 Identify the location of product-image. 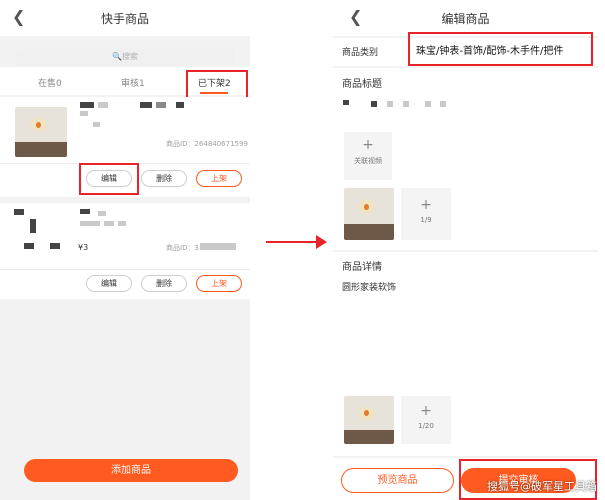
(369, 214).